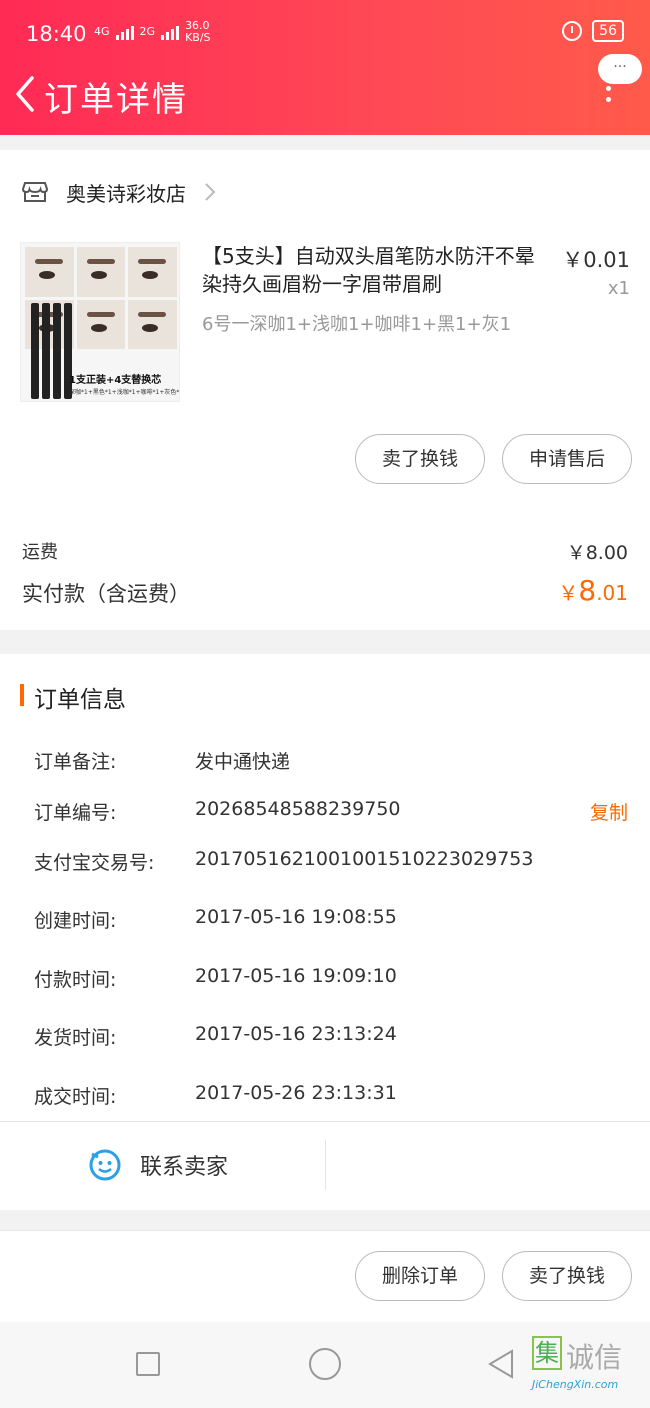 The image size is (650, 1408). Describe the element at coordinates (608, 31) in the screenshot. I see `battery-icon: 56` at that location.